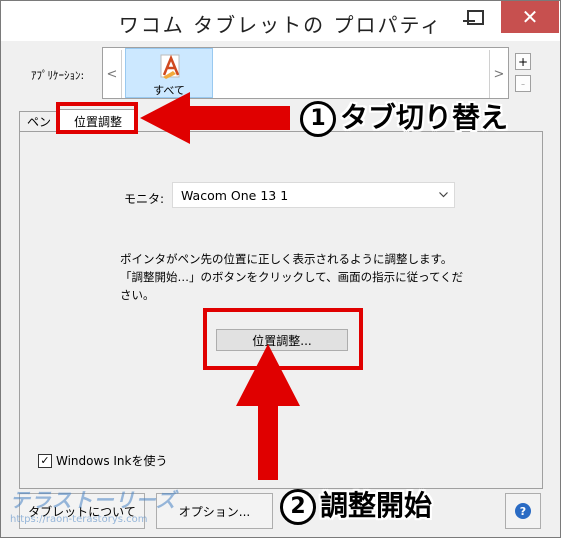 This screenshot has width=561, height=538. What do you see at coordinates (318, 119) in the screenshot?
I see `step1-number: 1` at bounding box center [318, 119].